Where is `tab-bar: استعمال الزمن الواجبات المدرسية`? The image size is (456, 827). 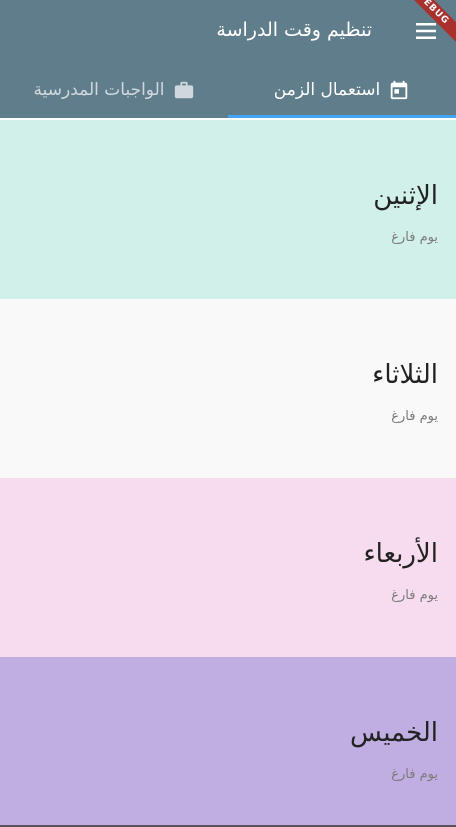 tab-bar: استعمال الزمن الواجبات المدرسية is located at coordinates (228, 90).